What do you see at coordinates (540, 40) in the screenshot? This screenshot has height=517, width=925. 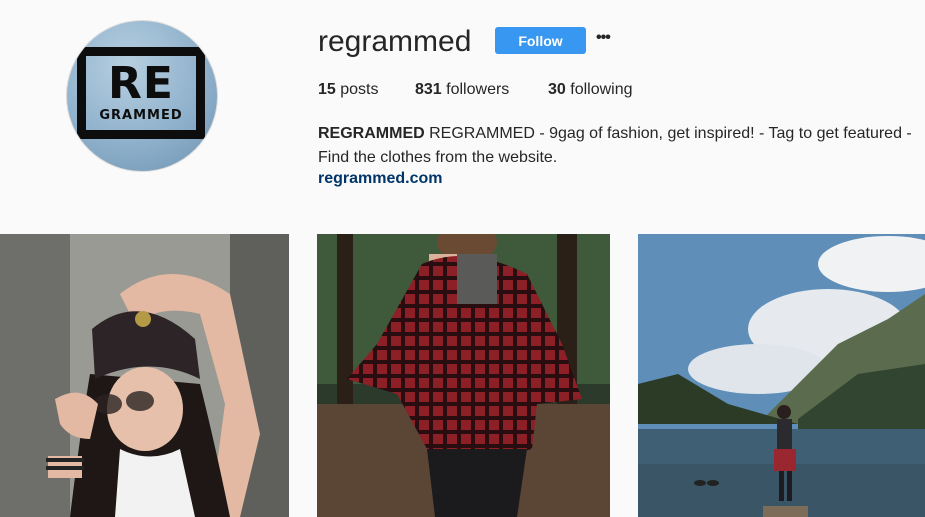 I see `follow-button: Follow` at bounding box center [540, 40].